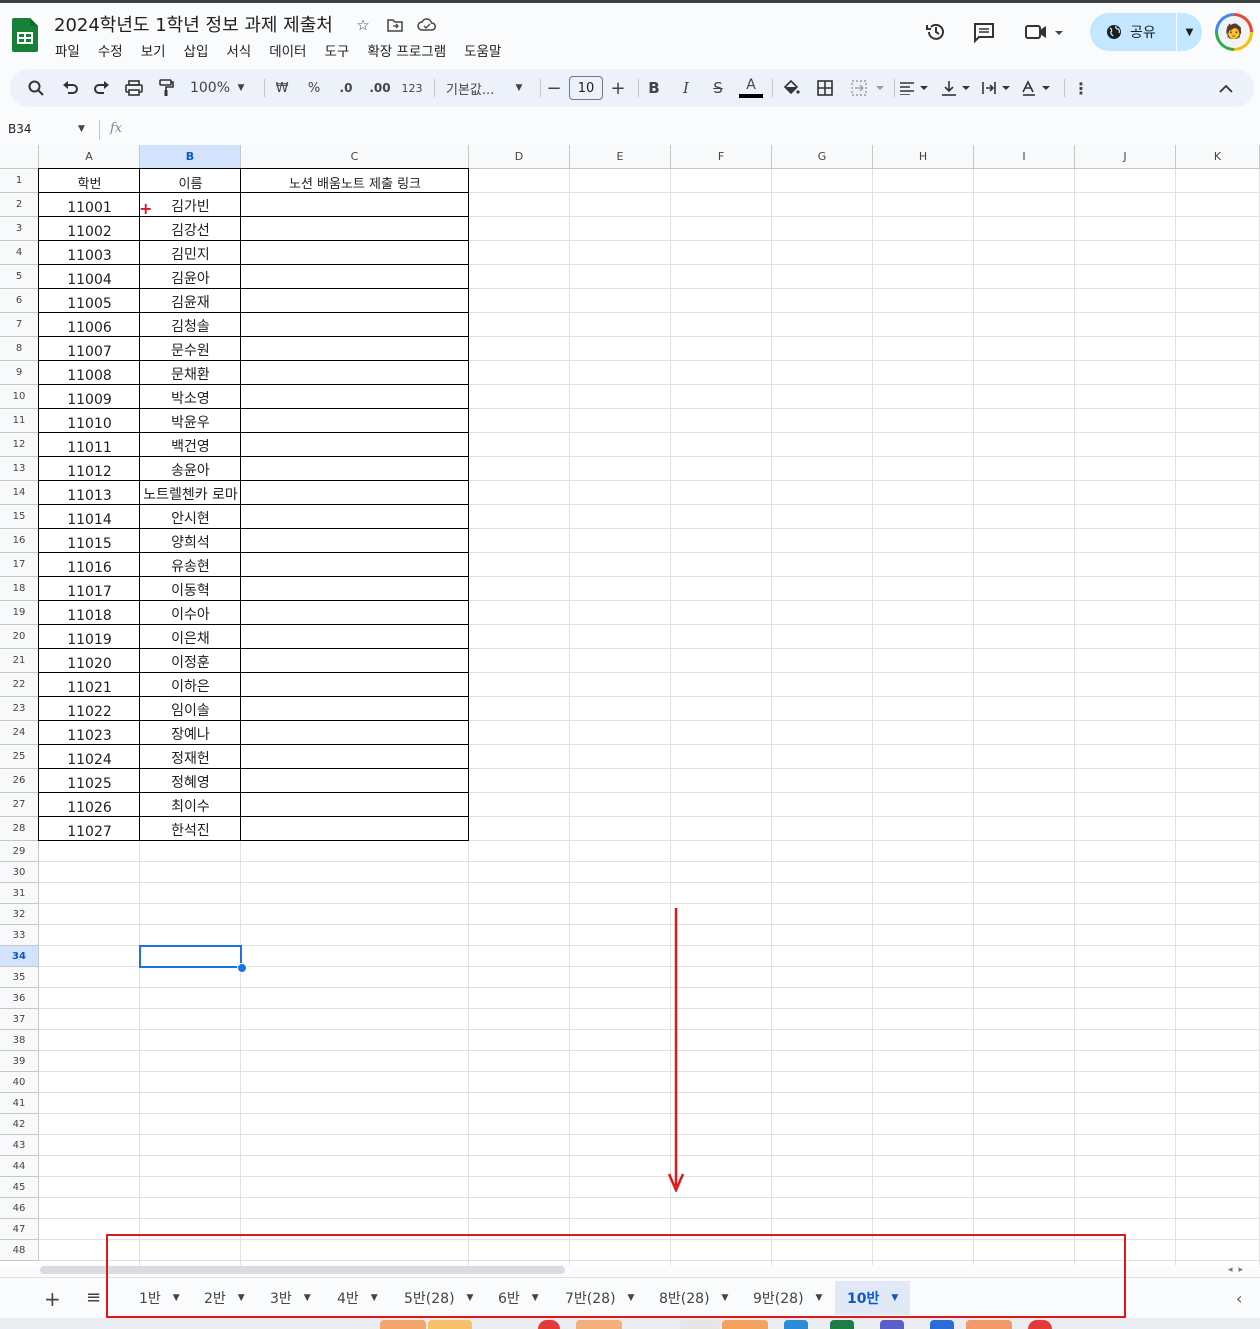  What do you see at coordinates (242, 968) in the screenshot?
I see `fill-handle` at bounding box center [242, 968].